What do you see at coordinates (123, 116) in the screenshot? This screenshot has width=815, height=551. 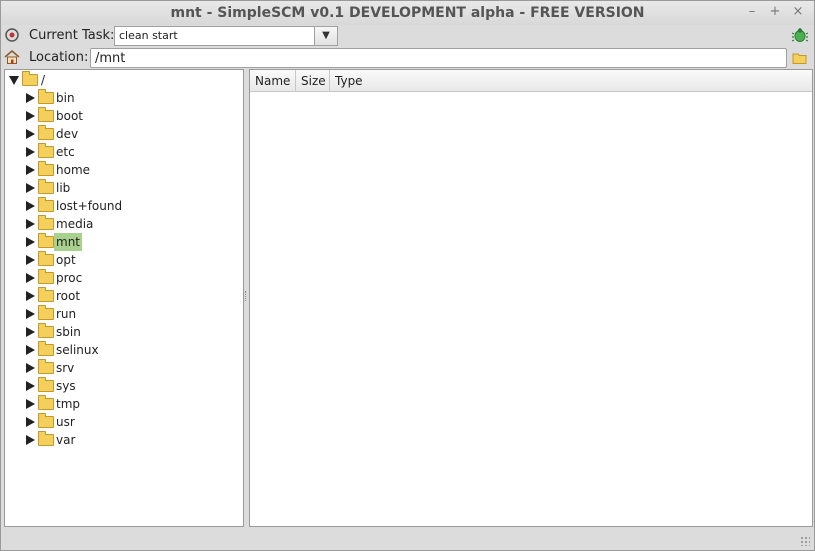 I see `tree-item-boot: boot` at bounding box center [123, 116].